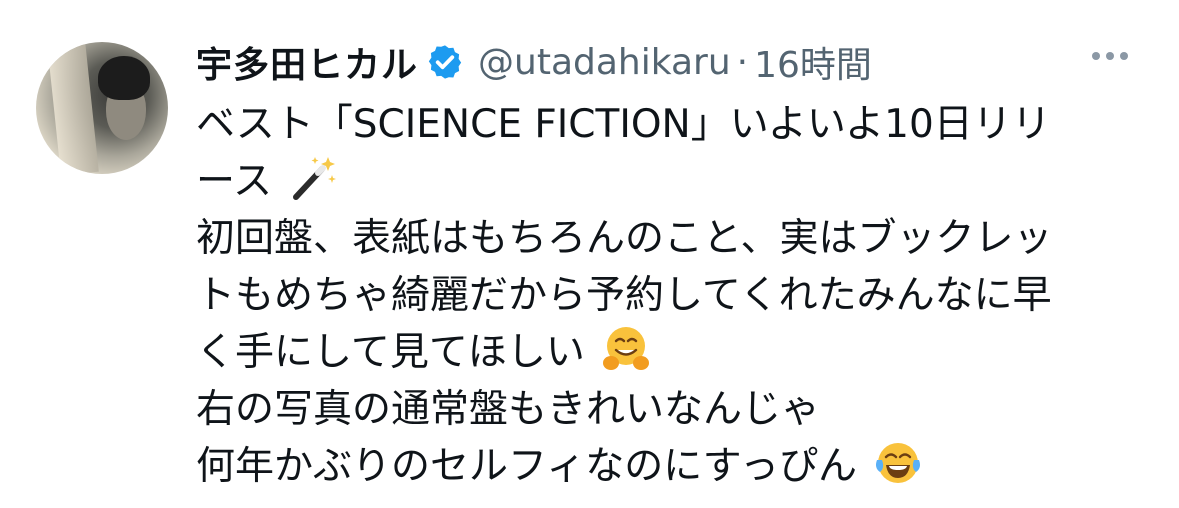  I want to click on tweet-text-line-content: トもめちゃ綺麗だから予約してくれたみんなに早, so click(624, 295).